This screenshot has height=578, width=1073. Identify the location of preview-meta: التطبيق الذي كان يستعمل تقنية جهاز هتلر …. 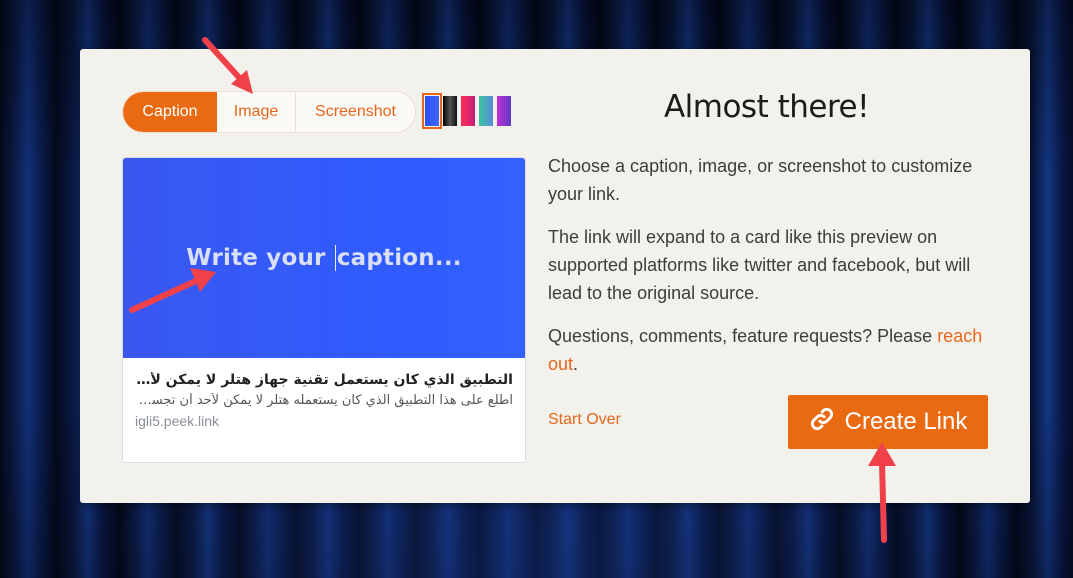
(324, 393).